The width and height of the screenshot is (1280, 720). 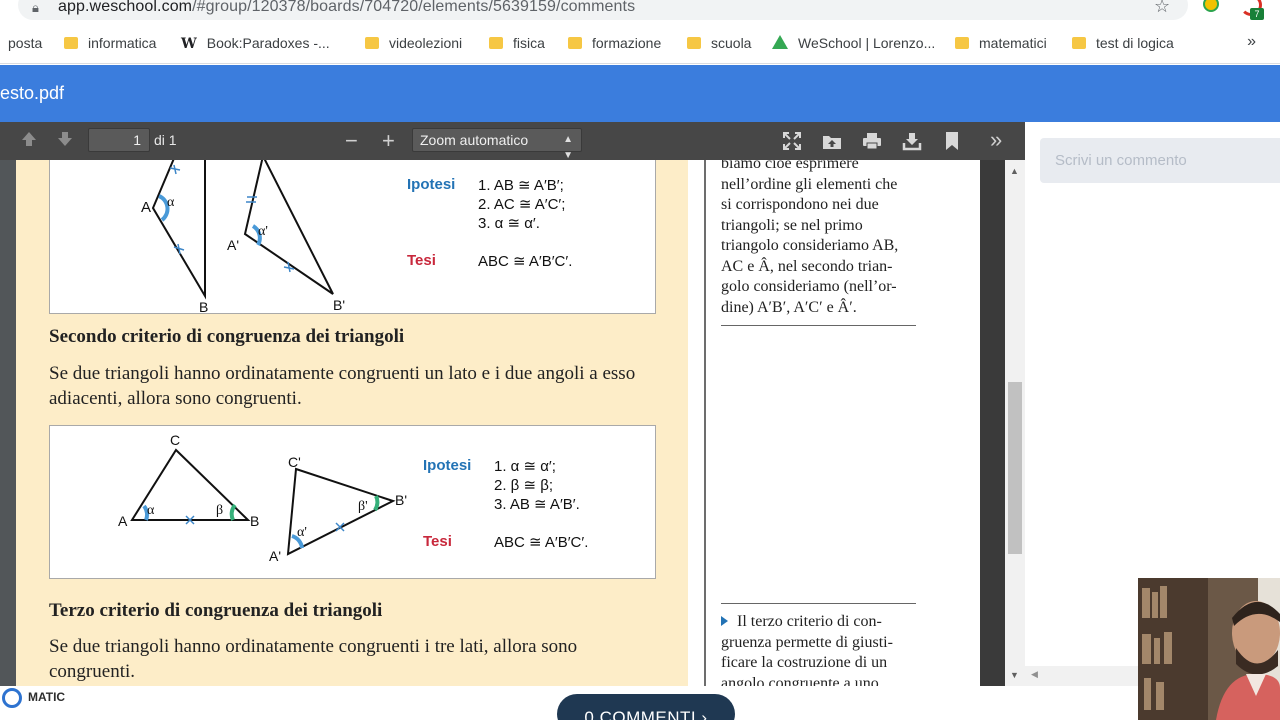 What do you see at coordinates (627, 43) in the screenshot?
I see `bookmark-label: formazione` at bounding box center [627, 43].